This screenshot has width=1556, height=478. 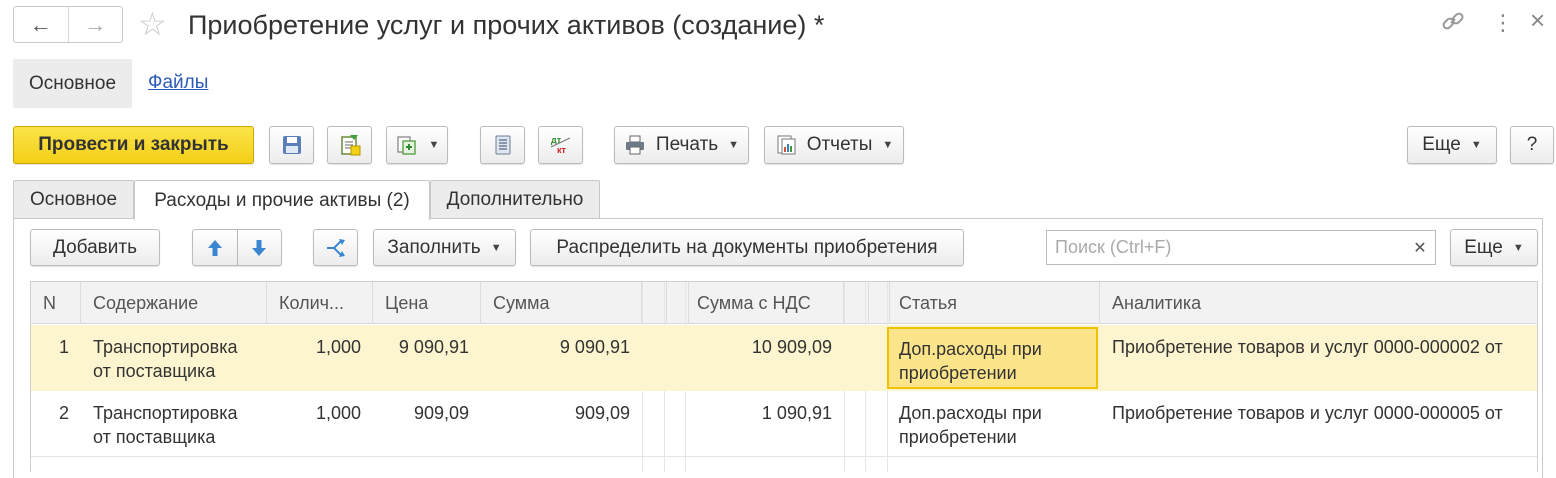 I want to click on cell-sum: 909,09, so click(x=561, y=424).